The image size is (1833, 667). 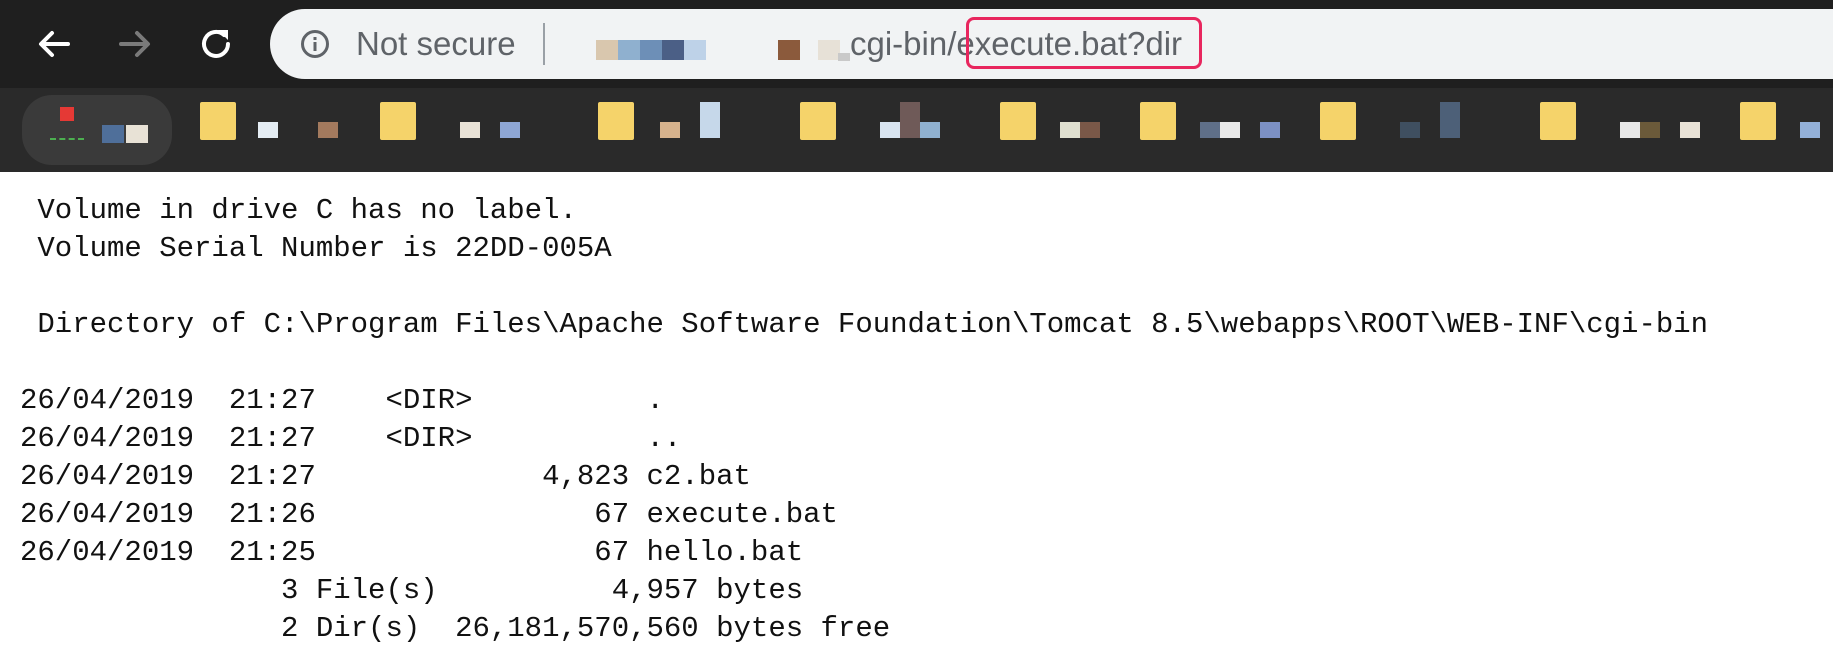 I want to click on reload-icon, so click(x=216, y=43).